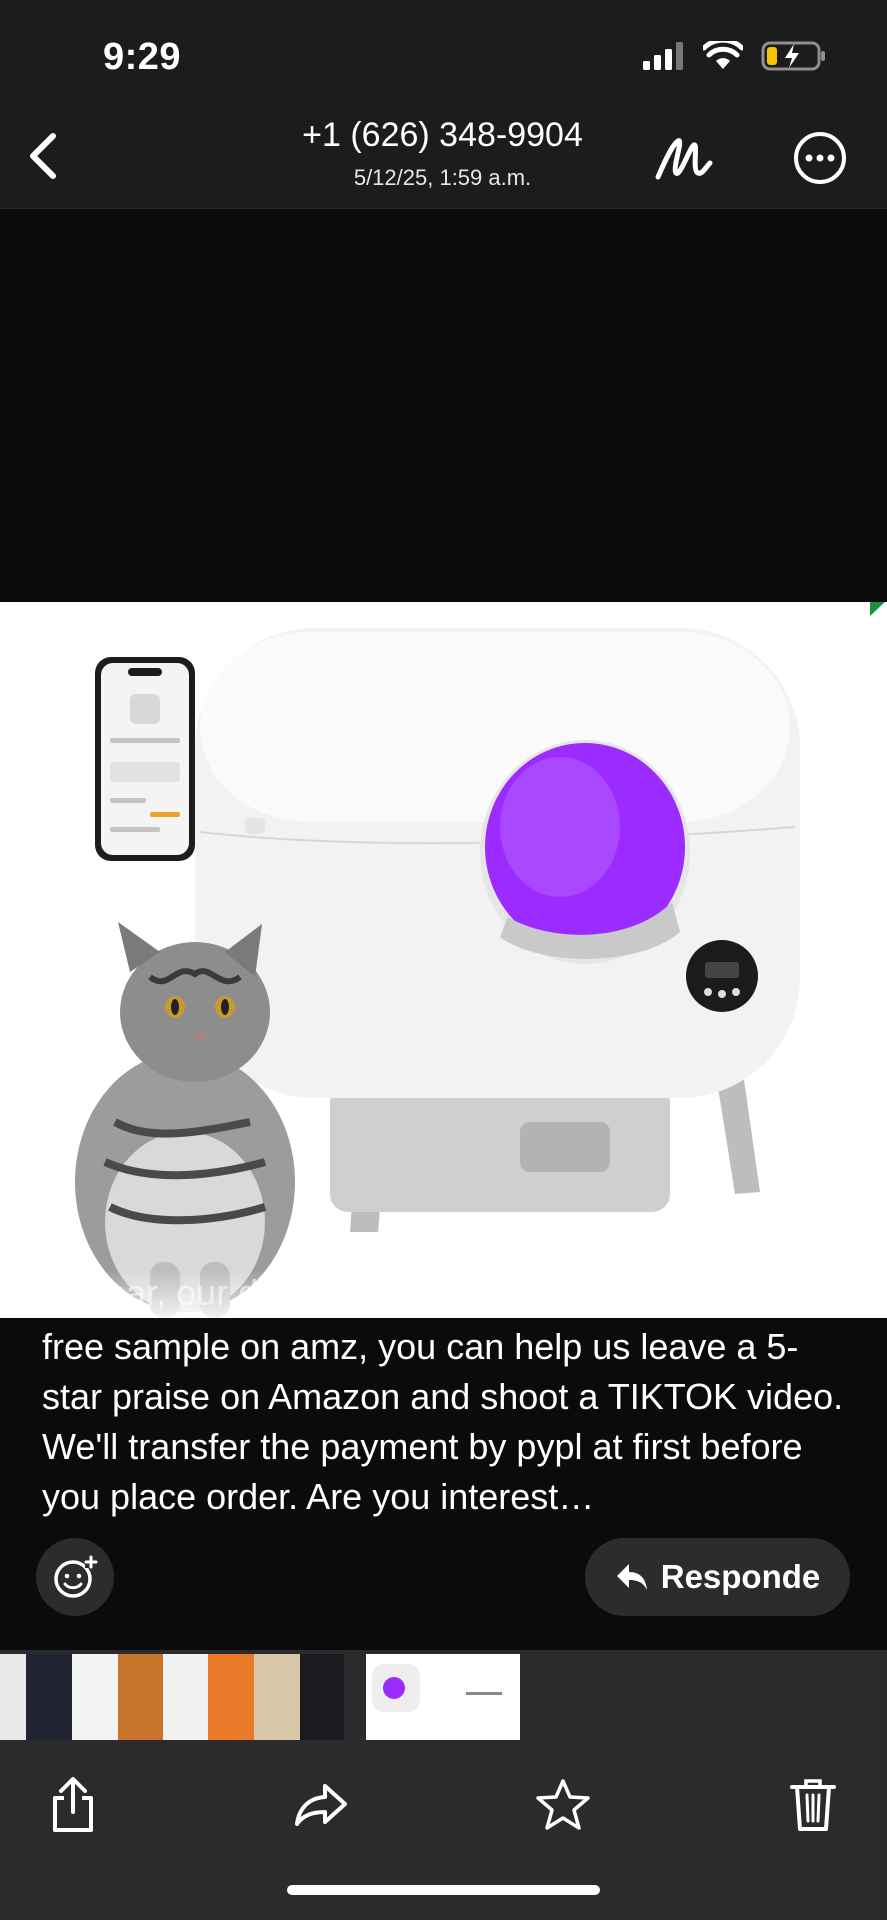  What do you see at coordinates (437, 1688) in the screenshot?
I see `thumbnail-litter-box-image` at bounding box center [437, 1688].